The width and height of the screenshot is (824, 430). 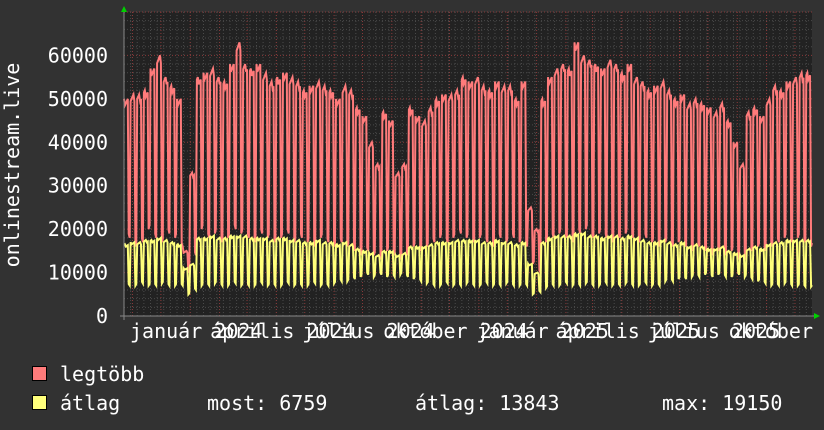 I want to click on y-axis-label: onlinestream.live, so click(x=12, y=165).